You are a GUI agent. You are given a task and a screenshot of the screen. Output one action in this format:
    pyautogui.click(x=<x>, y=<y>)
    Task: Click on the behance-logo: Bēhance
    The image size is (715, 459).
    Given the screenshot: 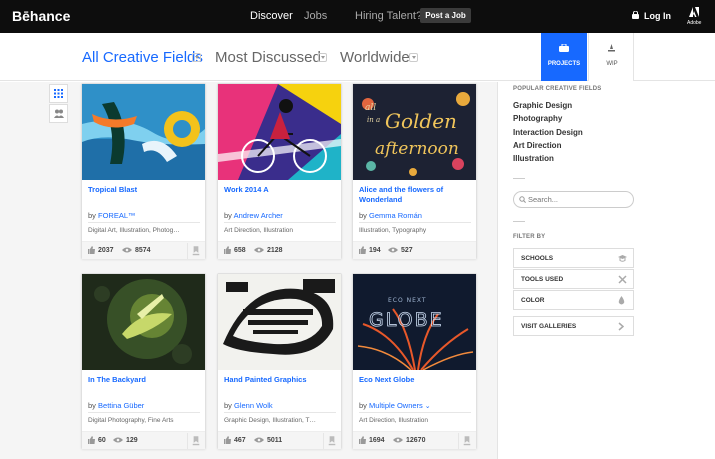 What is the action you would take?
    pyautogui.click(x=41, y=16)
    